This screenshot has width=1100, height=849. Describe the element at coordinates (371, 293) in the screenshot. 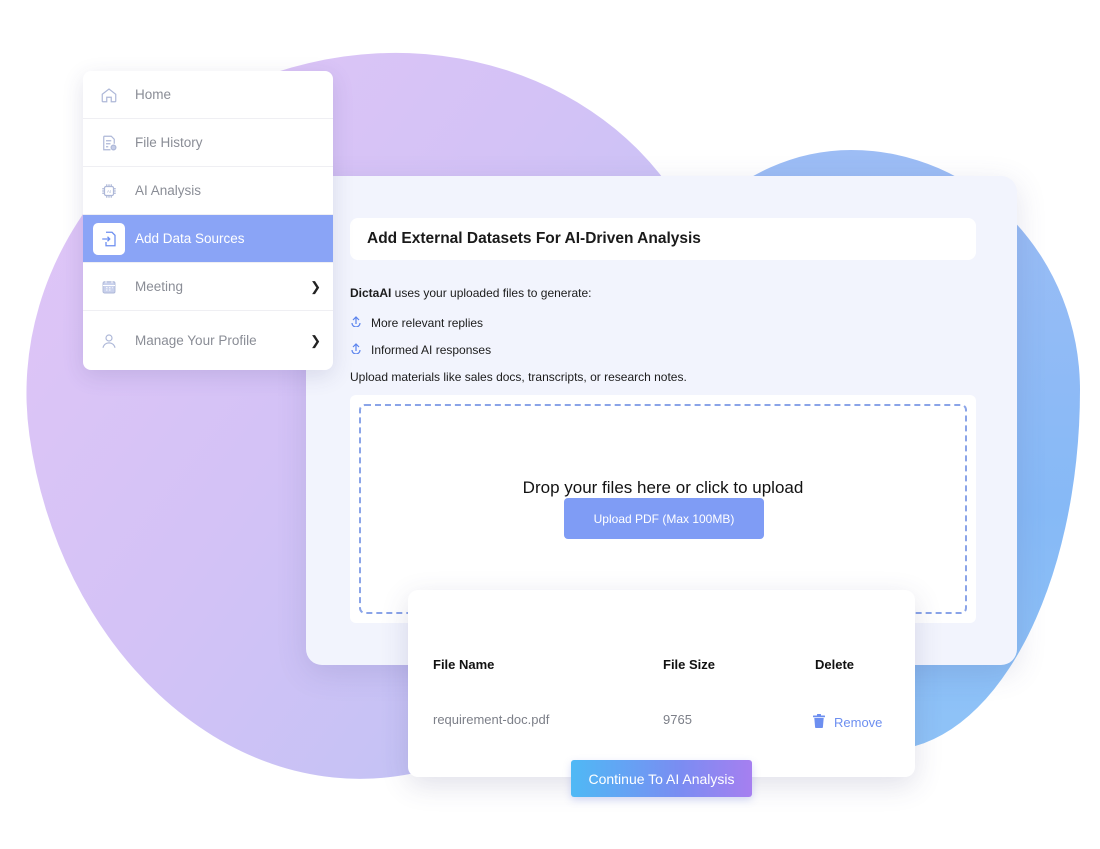

I see `brand-name: DictaAI` at that location.